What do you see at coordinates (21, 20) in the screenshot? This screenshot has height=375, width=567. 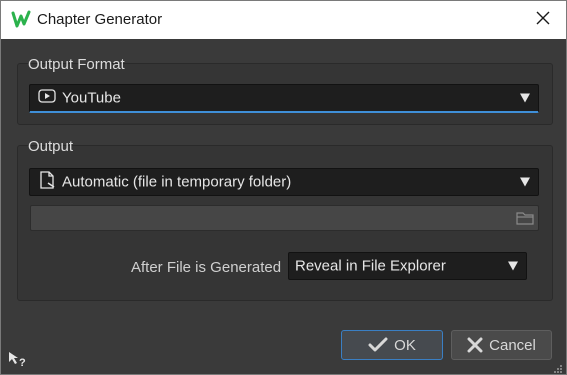 I see `wavelab-logo-icon` at bounding box center [21, 20].